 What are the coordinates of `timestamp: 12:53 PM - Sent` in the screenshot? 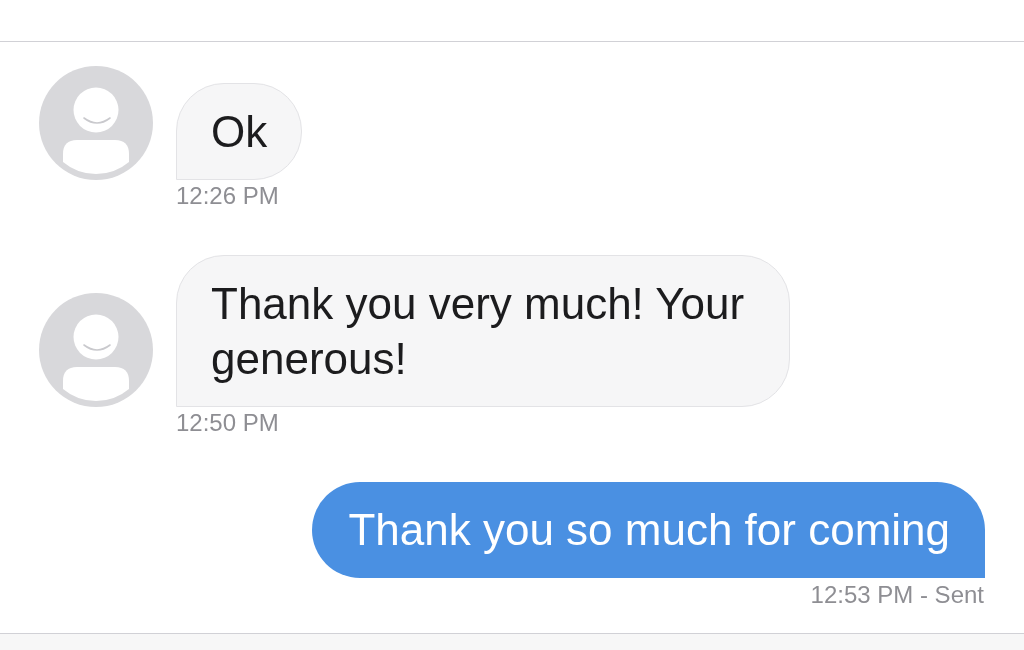 It's located at (897, 595).